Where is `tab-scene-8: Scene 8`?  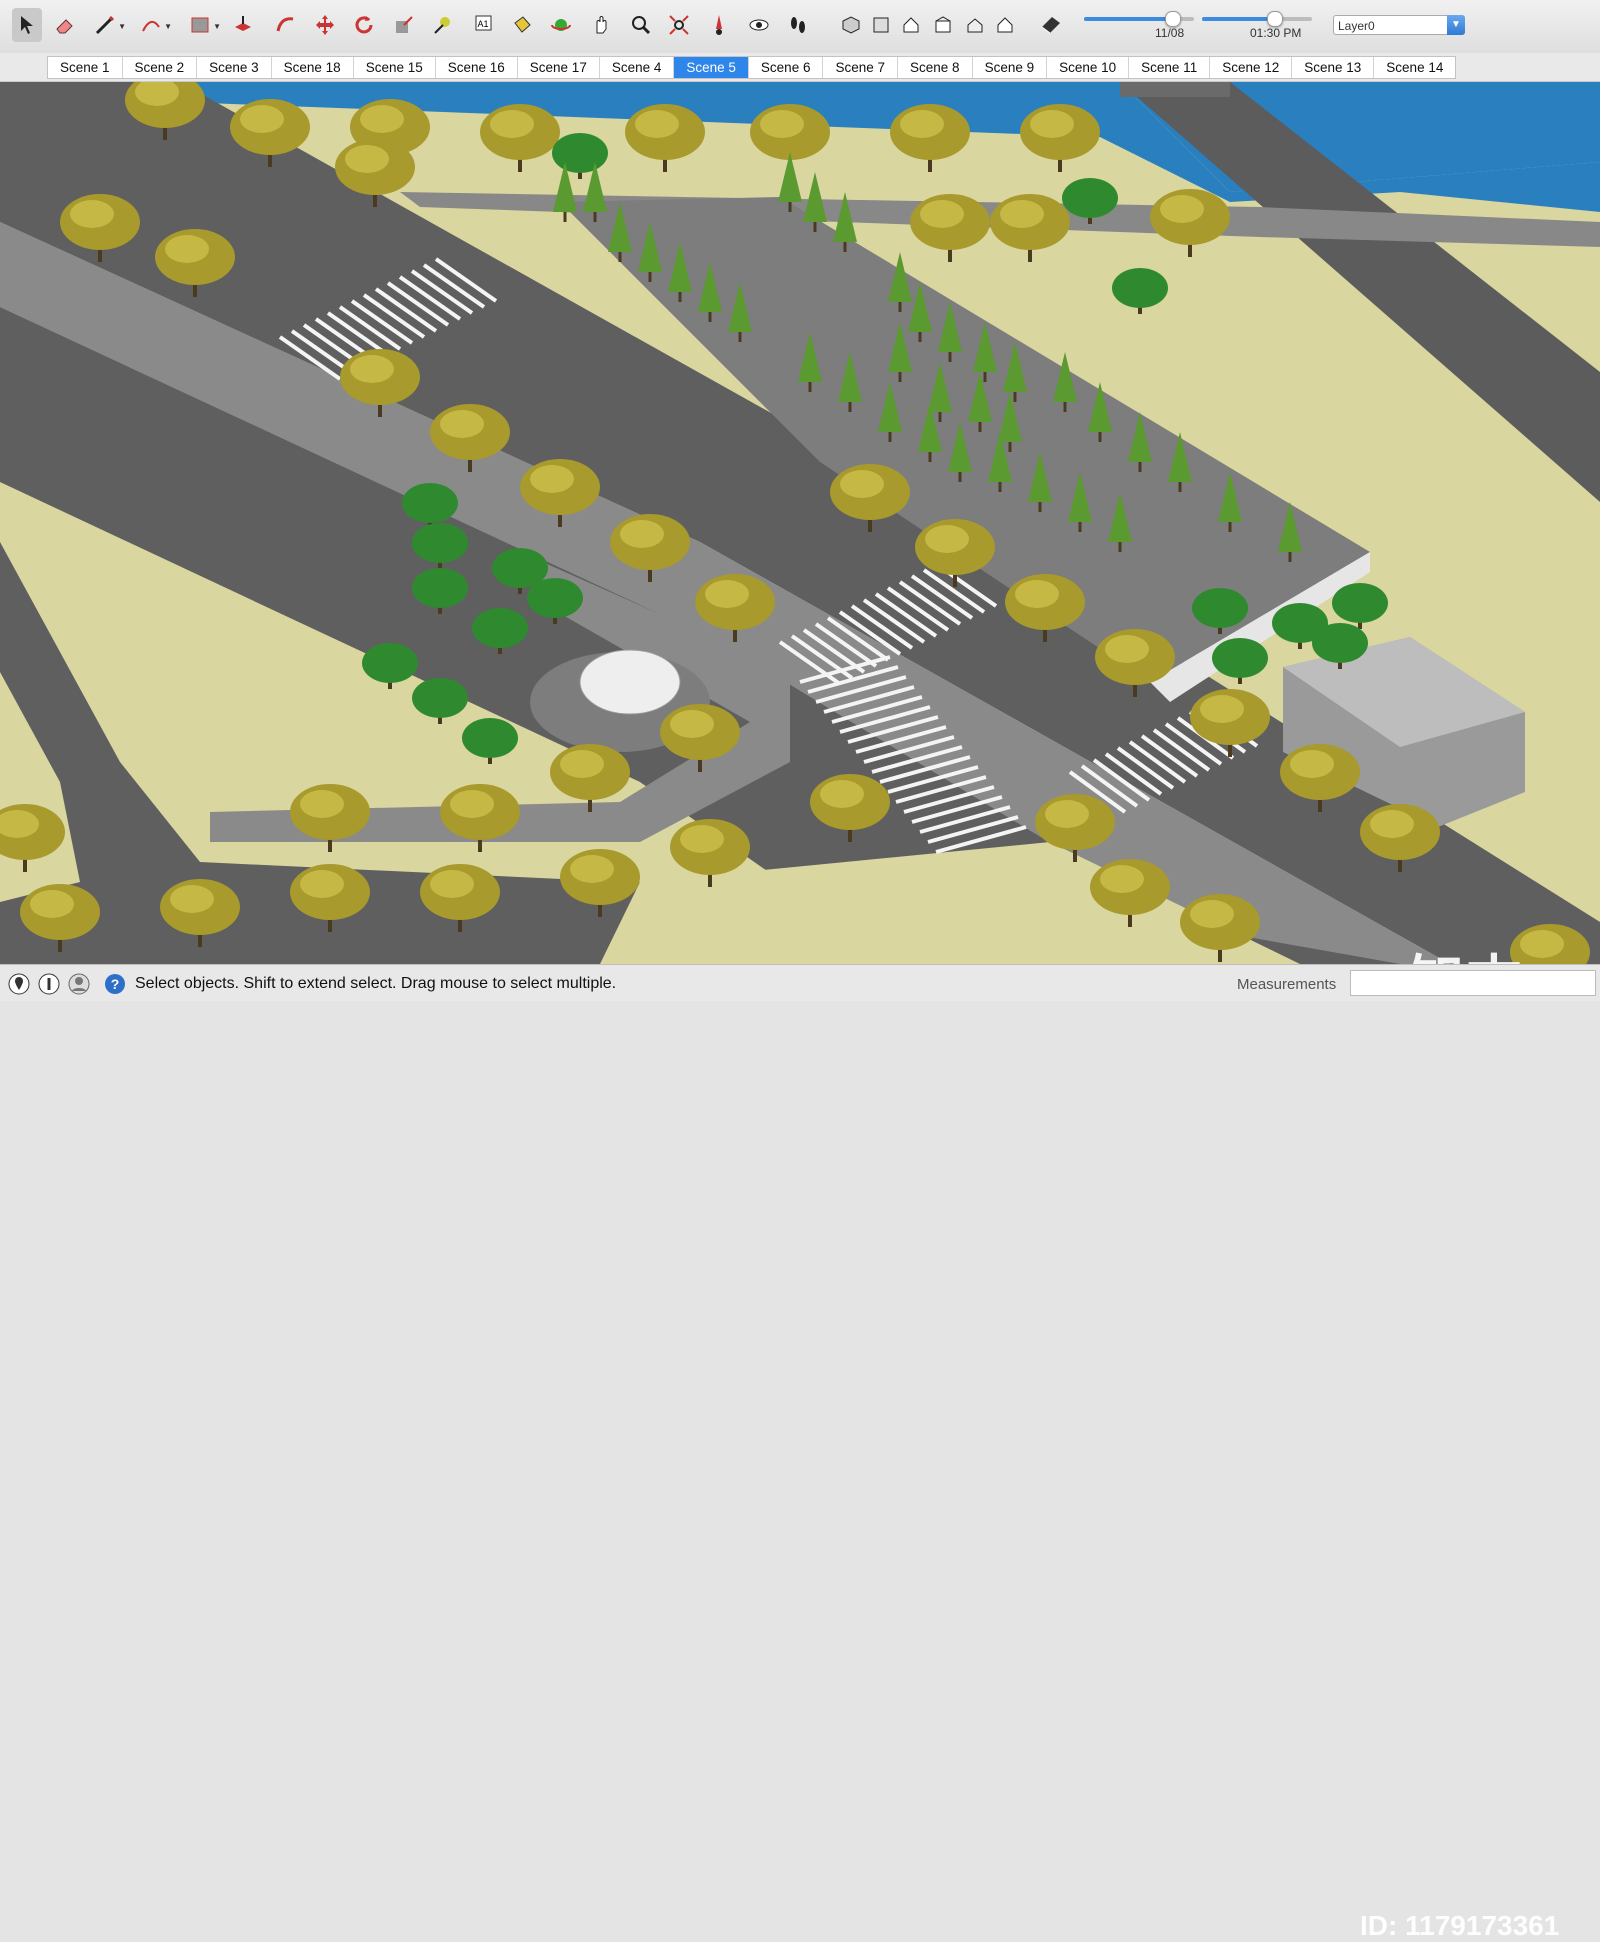 tab-scene-8: Scene 8 is located at coordinates (935, 67).